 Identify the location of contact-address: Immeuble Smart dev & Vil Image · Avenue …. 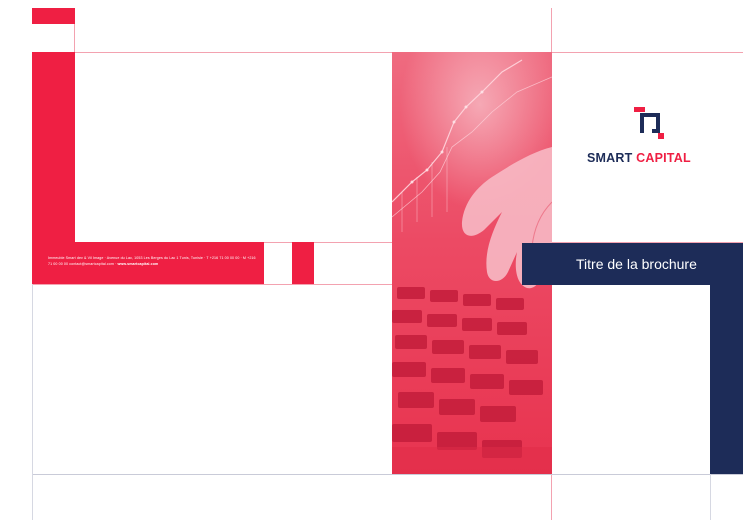
(152, 261).